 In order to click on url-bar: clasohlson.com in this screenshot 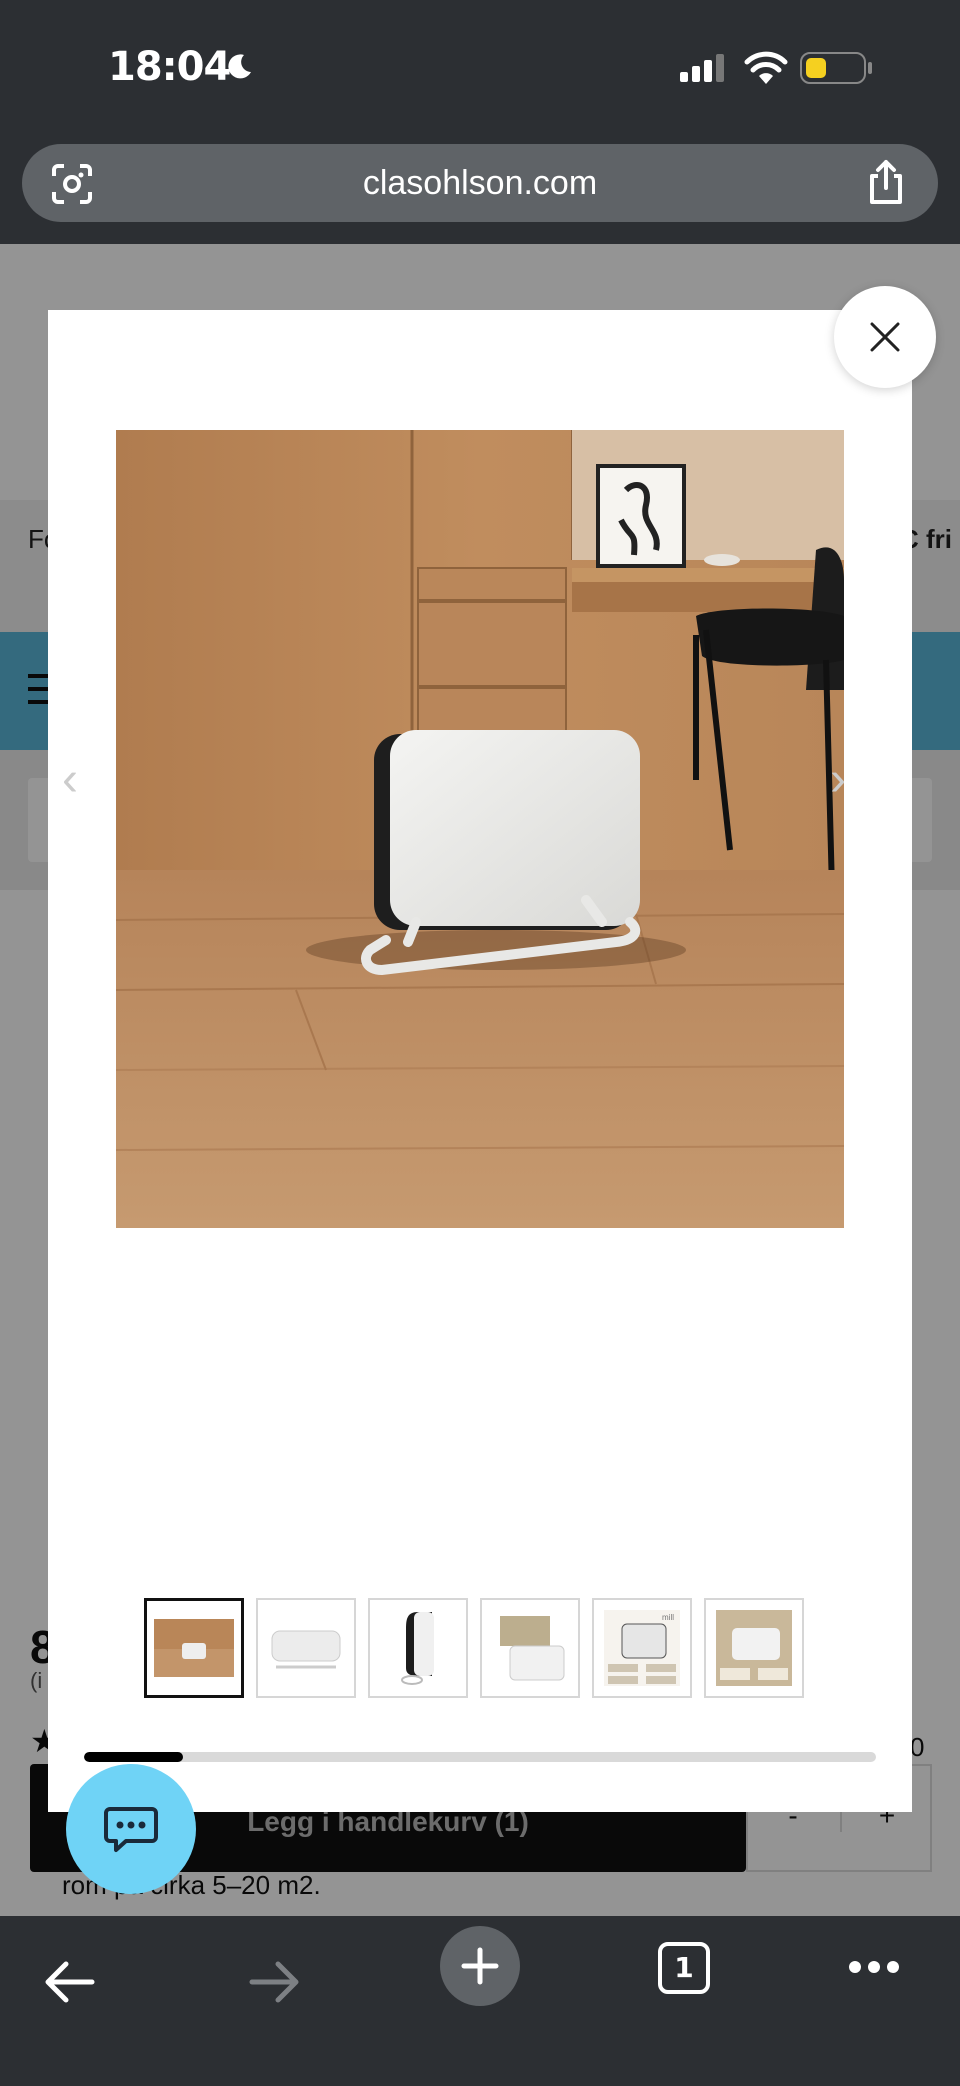, I will do `click(480, 183)`.